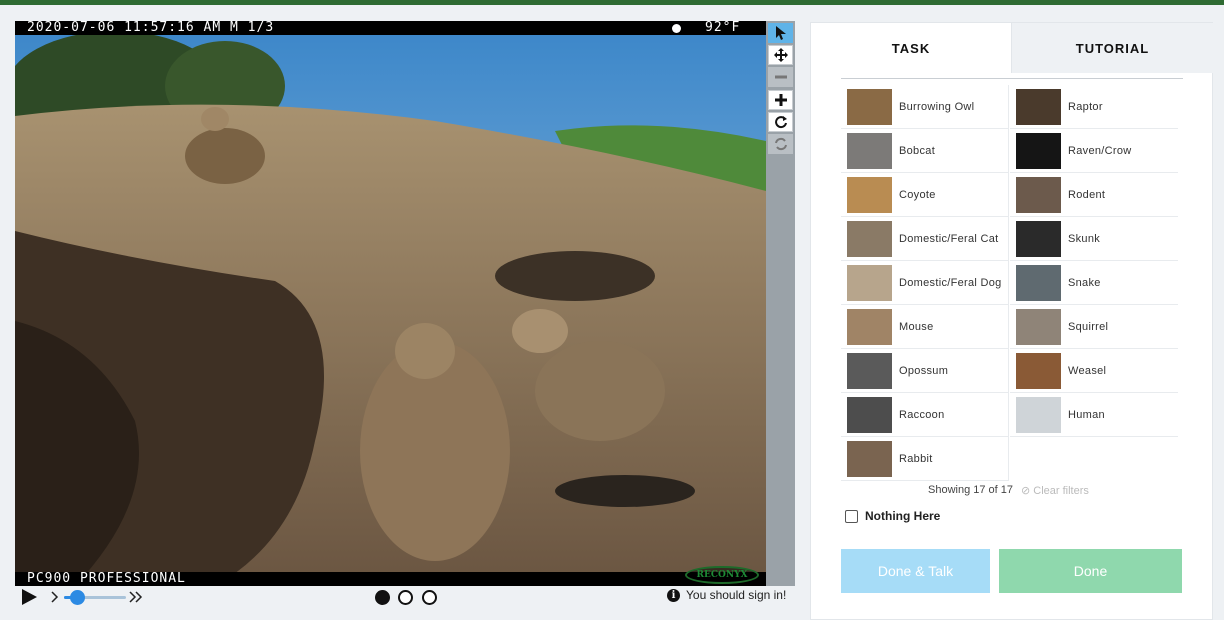 The image size is (1224, 620). What do you see at coordinates (1100, 150) in the screenshot?
I see `species-label: Raven/Crow` at bounding box center [1100, 150].